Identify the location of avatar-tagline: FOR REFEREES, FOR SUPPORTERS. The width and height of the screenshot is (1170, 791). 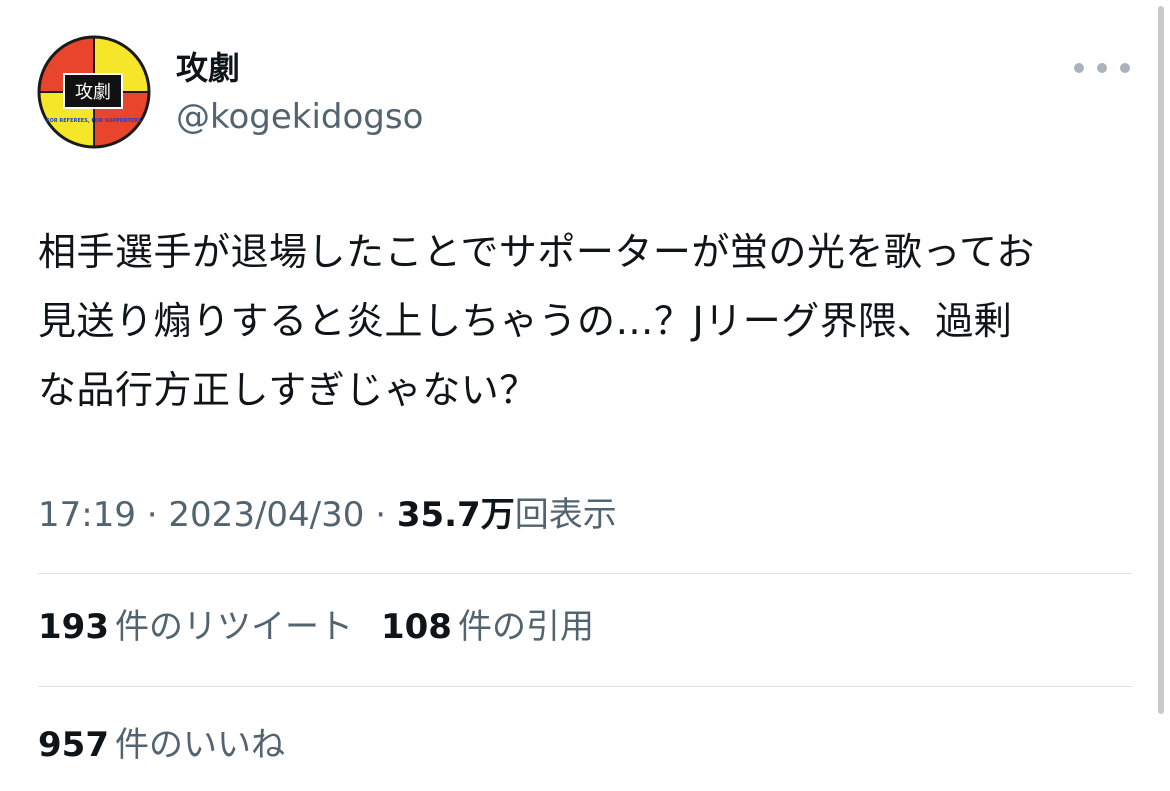
(94, 121).